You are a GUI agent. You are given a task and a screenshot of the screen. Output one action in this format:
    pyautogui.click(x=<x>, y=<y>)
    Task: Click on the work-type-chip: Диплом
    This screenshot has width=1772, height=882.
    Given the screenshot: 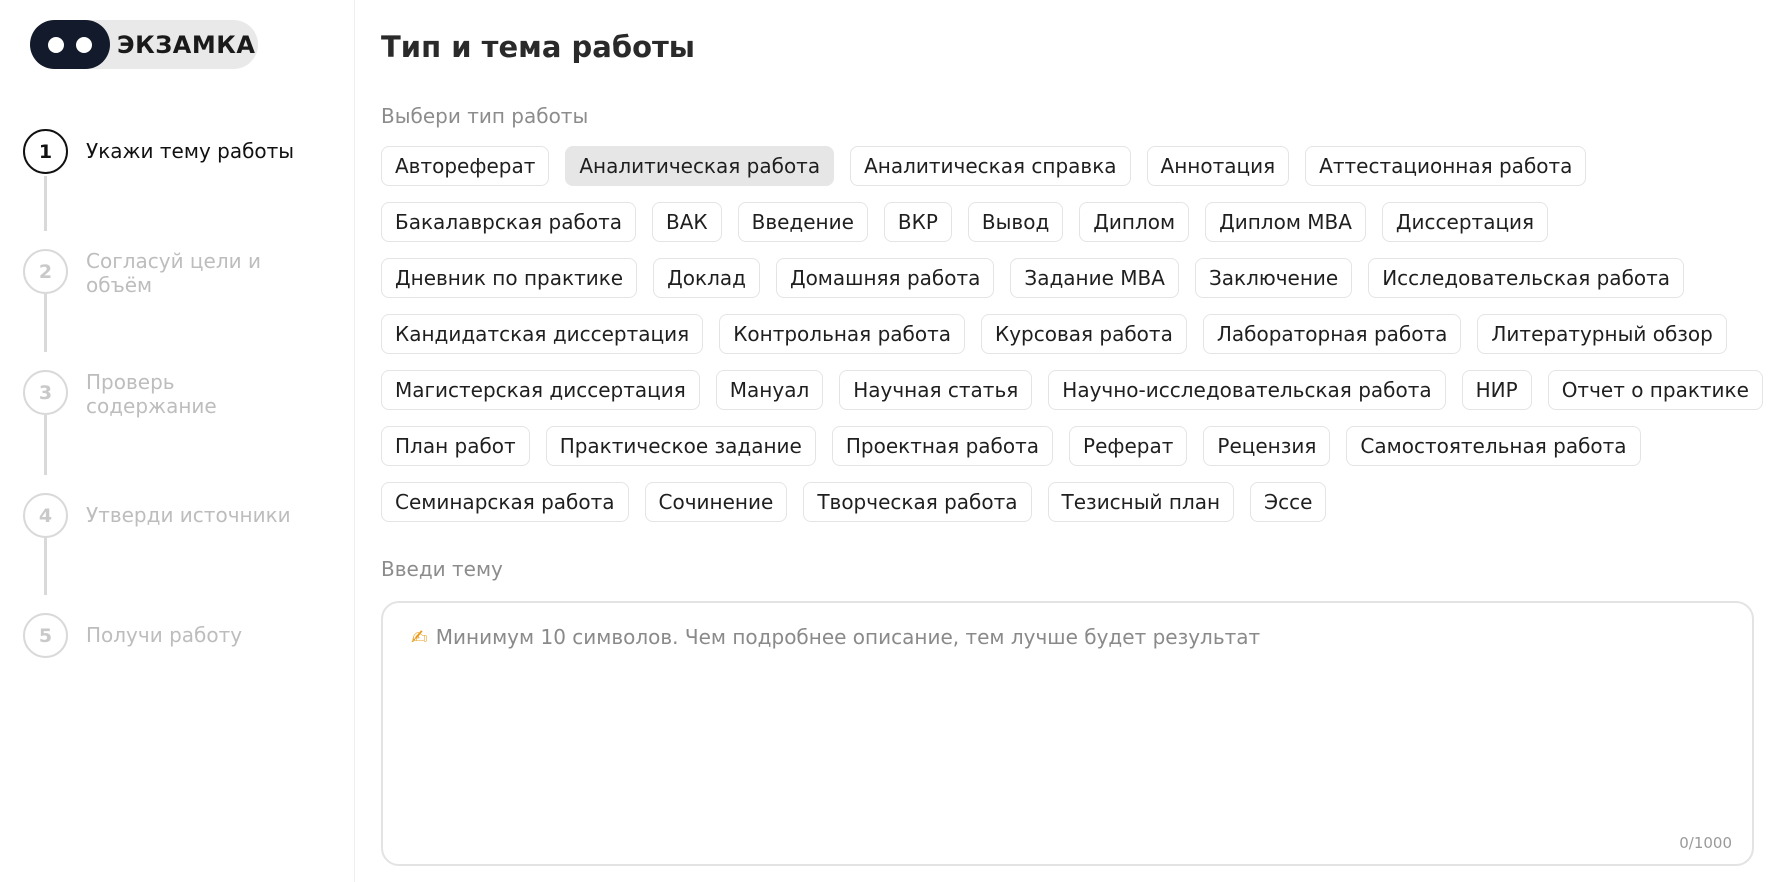 What is the action you would take?
    pyautogui.click(x=1134, y=222)
    